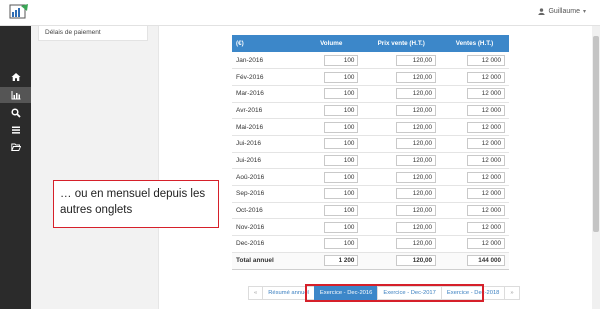 Image resolution: width=600 pixels, height=309 pixels. What do you see at coordinates (266, 261) in the screenshot?
I see `total-label: Total annuel` at bounding box center [266, 261].